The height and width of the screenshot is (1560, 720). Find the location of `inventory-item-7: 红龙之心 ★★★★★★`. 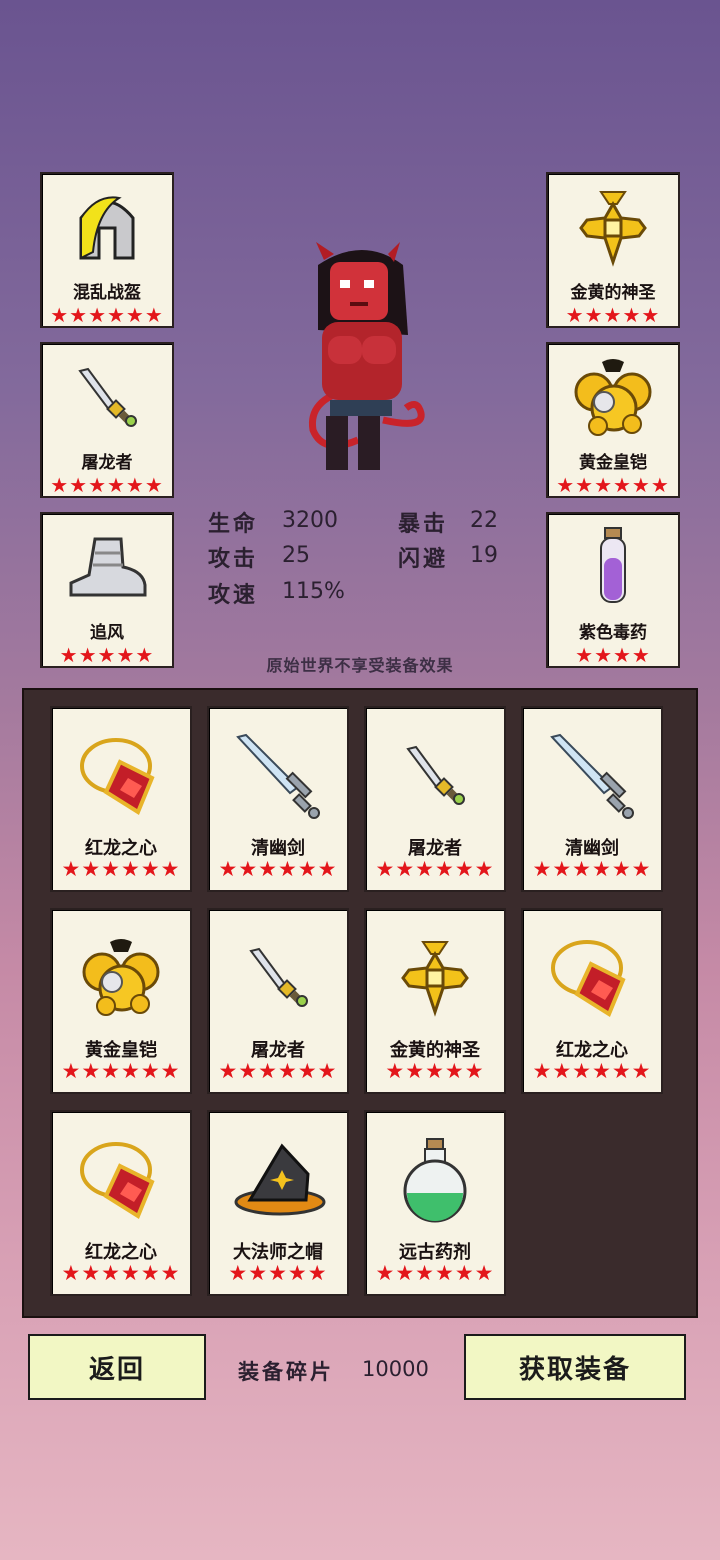

inventory-item-7: 红龙之心 ★★★★★★ is located at coordinates (592, 1001).